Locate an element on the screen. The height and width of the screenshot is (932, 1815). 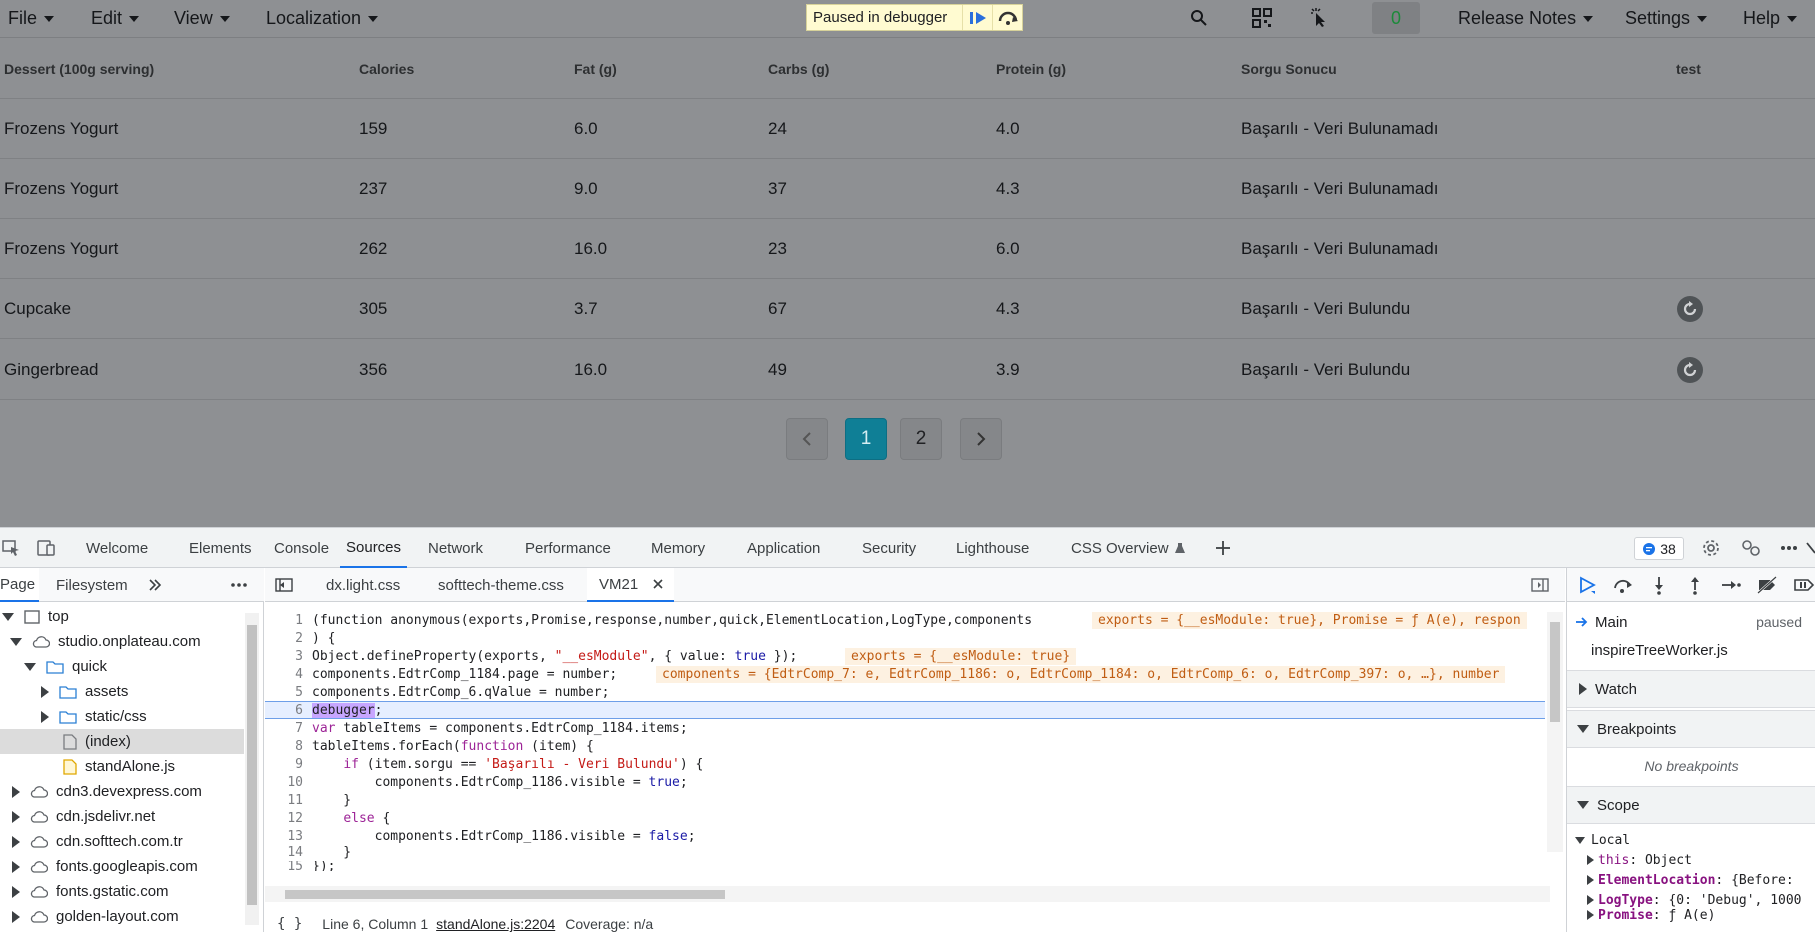
menu-file: File is located at coordinates (31, 18).